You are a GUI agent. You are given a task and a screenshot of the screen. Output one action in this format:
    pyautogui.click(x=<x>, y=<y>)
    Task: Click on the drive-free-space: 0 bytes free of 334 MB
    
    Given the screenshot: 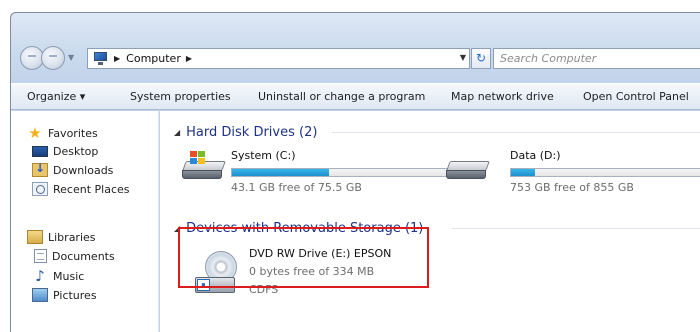 What is the action you would take?
    pyautogui.click(x=312, y=271)
    